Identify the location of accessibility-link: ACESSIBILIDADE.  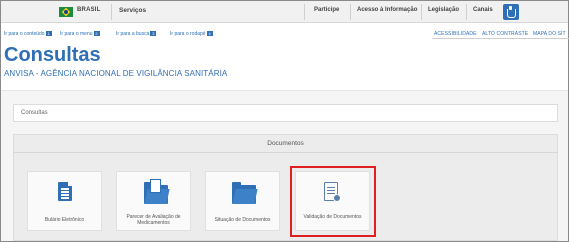
(455, 34).